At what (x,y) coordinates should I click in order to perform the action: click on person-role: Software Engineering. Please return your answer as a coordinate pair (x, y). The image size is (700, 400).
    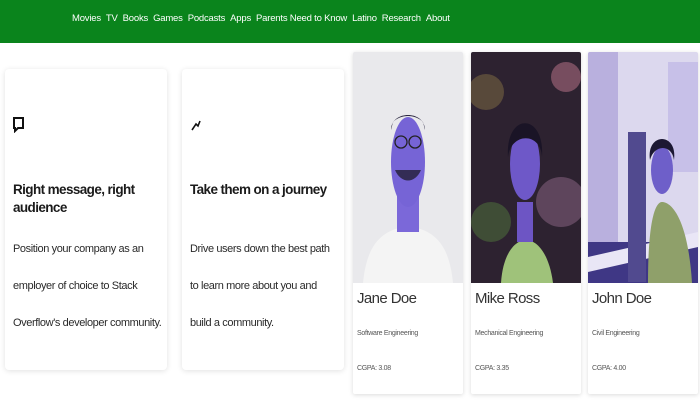
    Looking at the image, I should click on (387, 333).